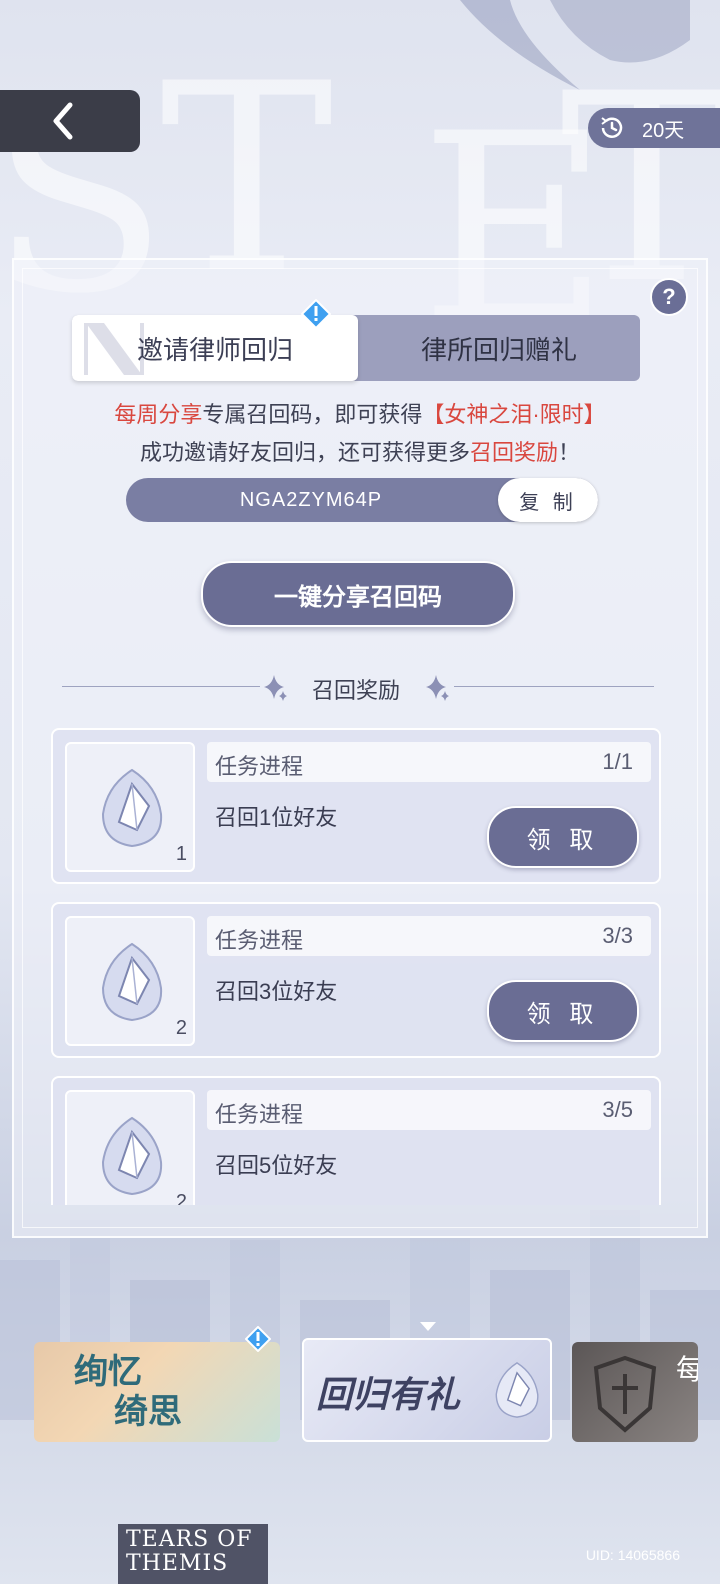 This screenshot has width=720, height=1584. I want to click on divider, so click(554, 686).